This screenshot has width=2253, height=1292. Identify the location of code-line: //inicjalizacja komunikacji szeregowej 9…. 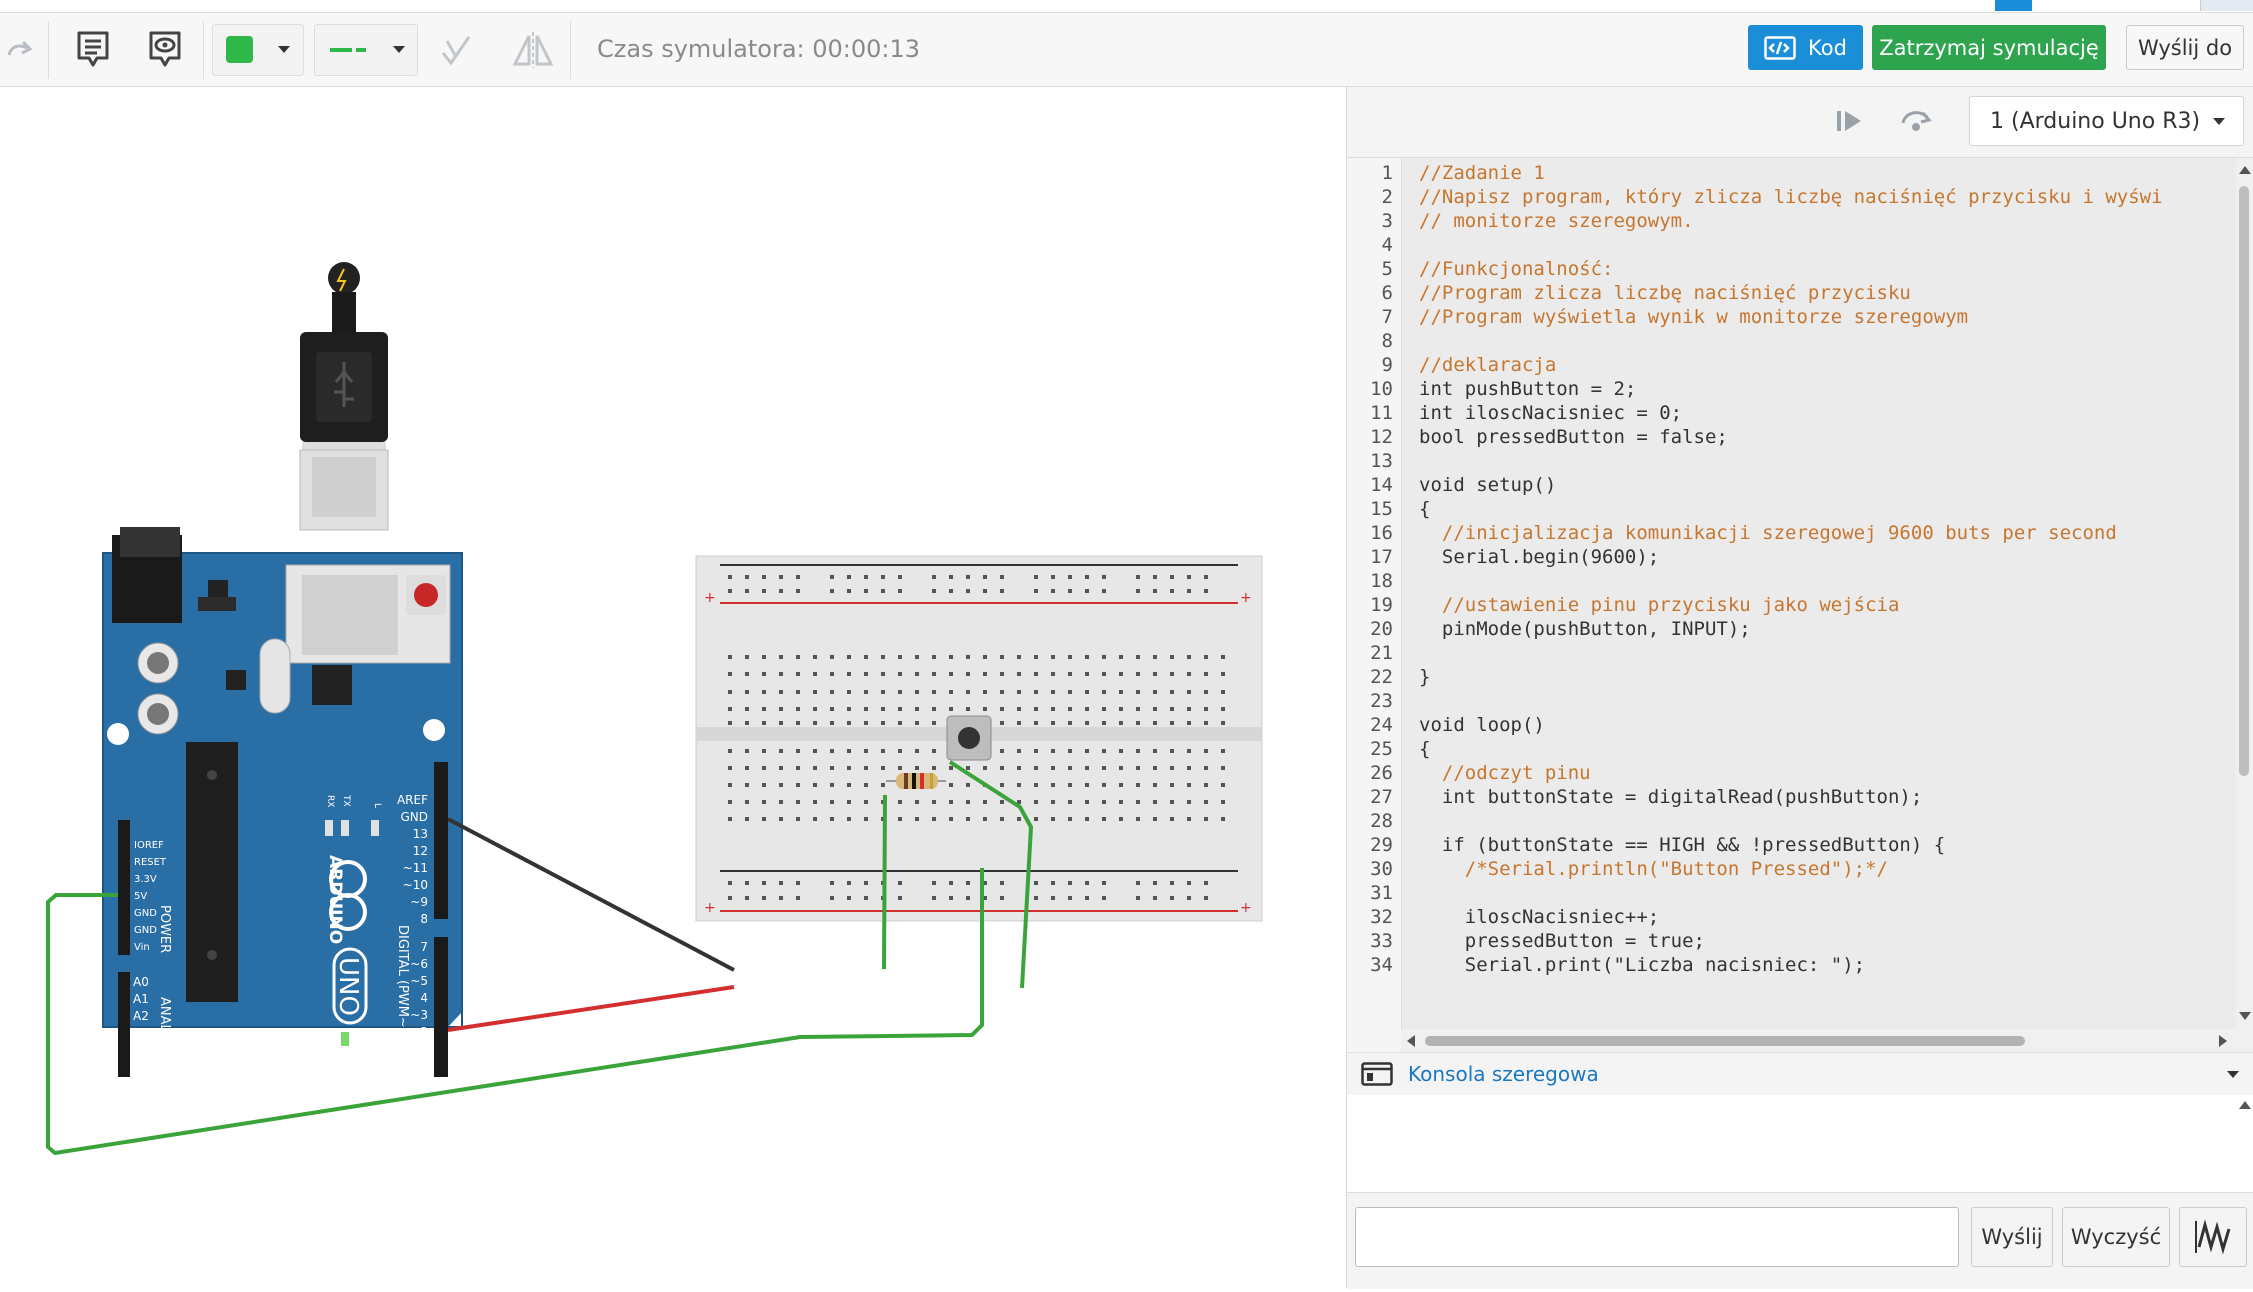
(1768, 533).